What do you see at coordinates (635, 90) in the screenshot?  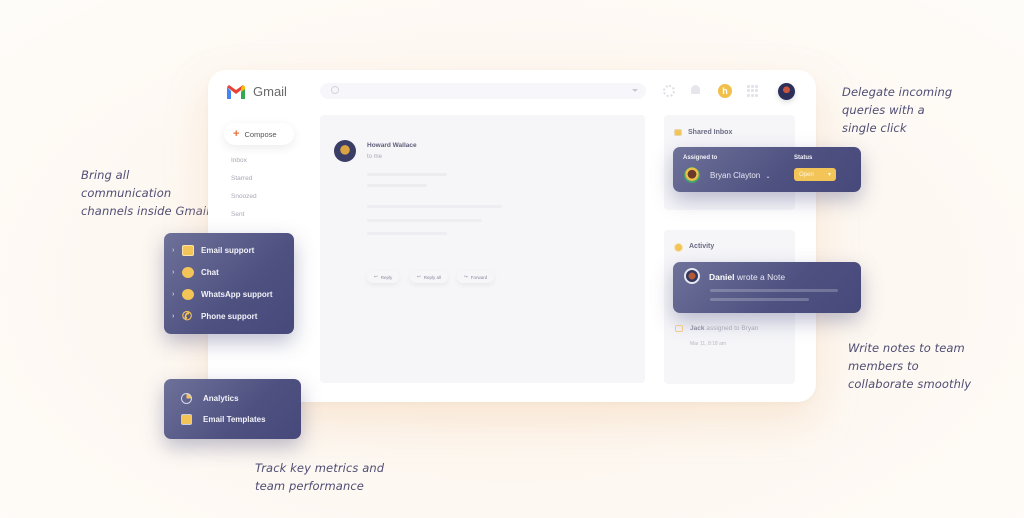 I see `search-options-caret-icon` at bounding box center [635, 90].